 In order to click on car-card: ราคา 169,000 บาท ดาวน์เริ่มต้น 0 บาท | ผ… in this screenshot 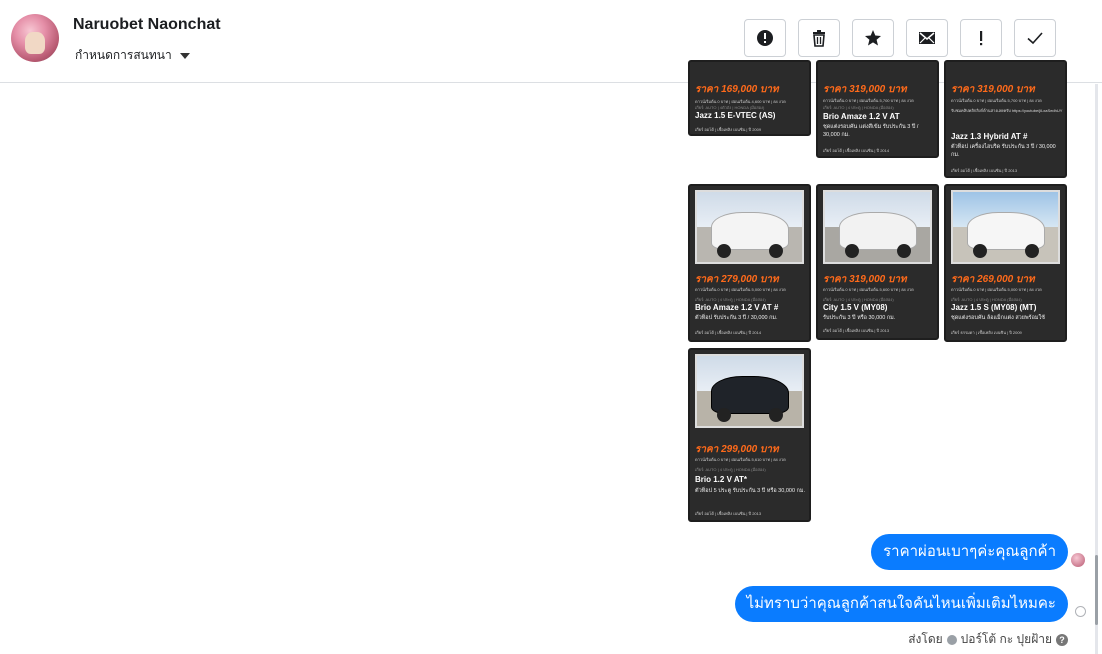, I will do `click(749, 98)`.